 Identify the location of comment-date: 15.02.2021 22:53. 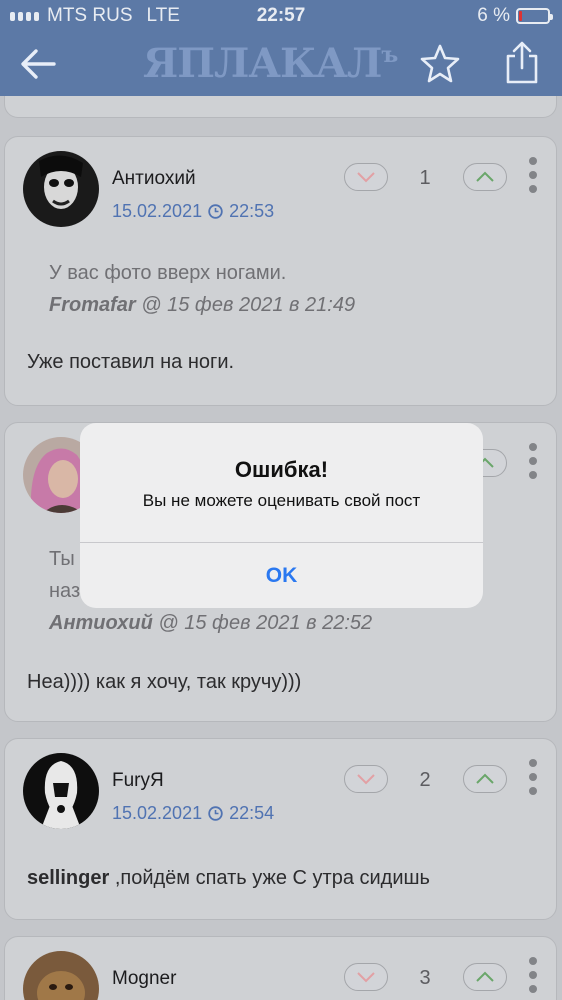
(193, 211).